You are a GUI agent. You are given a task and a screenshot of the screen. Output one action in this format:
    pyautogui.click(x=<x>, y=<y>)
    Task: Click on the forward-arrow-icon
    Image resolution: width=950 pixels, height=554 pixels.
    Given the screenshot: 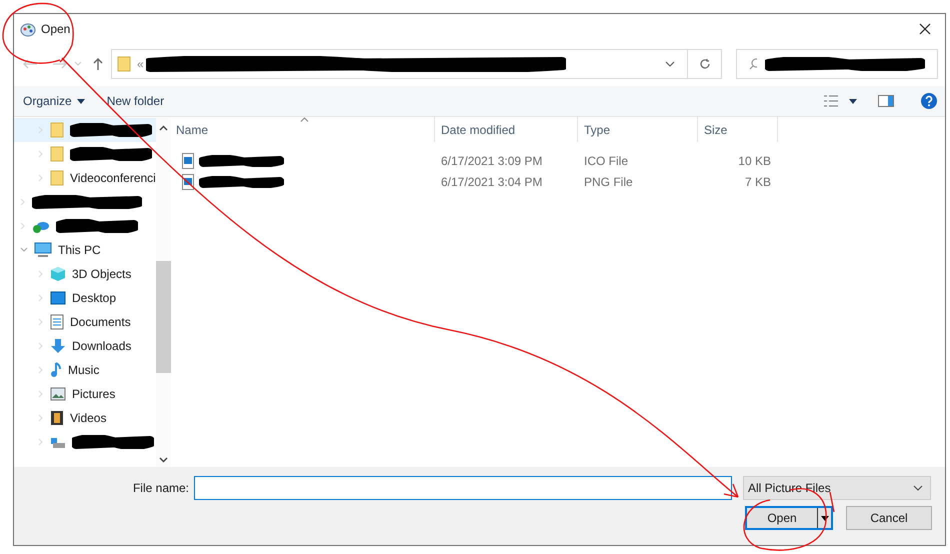 What is the action you would take?
    pyautogui.click(x=60, y=64)
    